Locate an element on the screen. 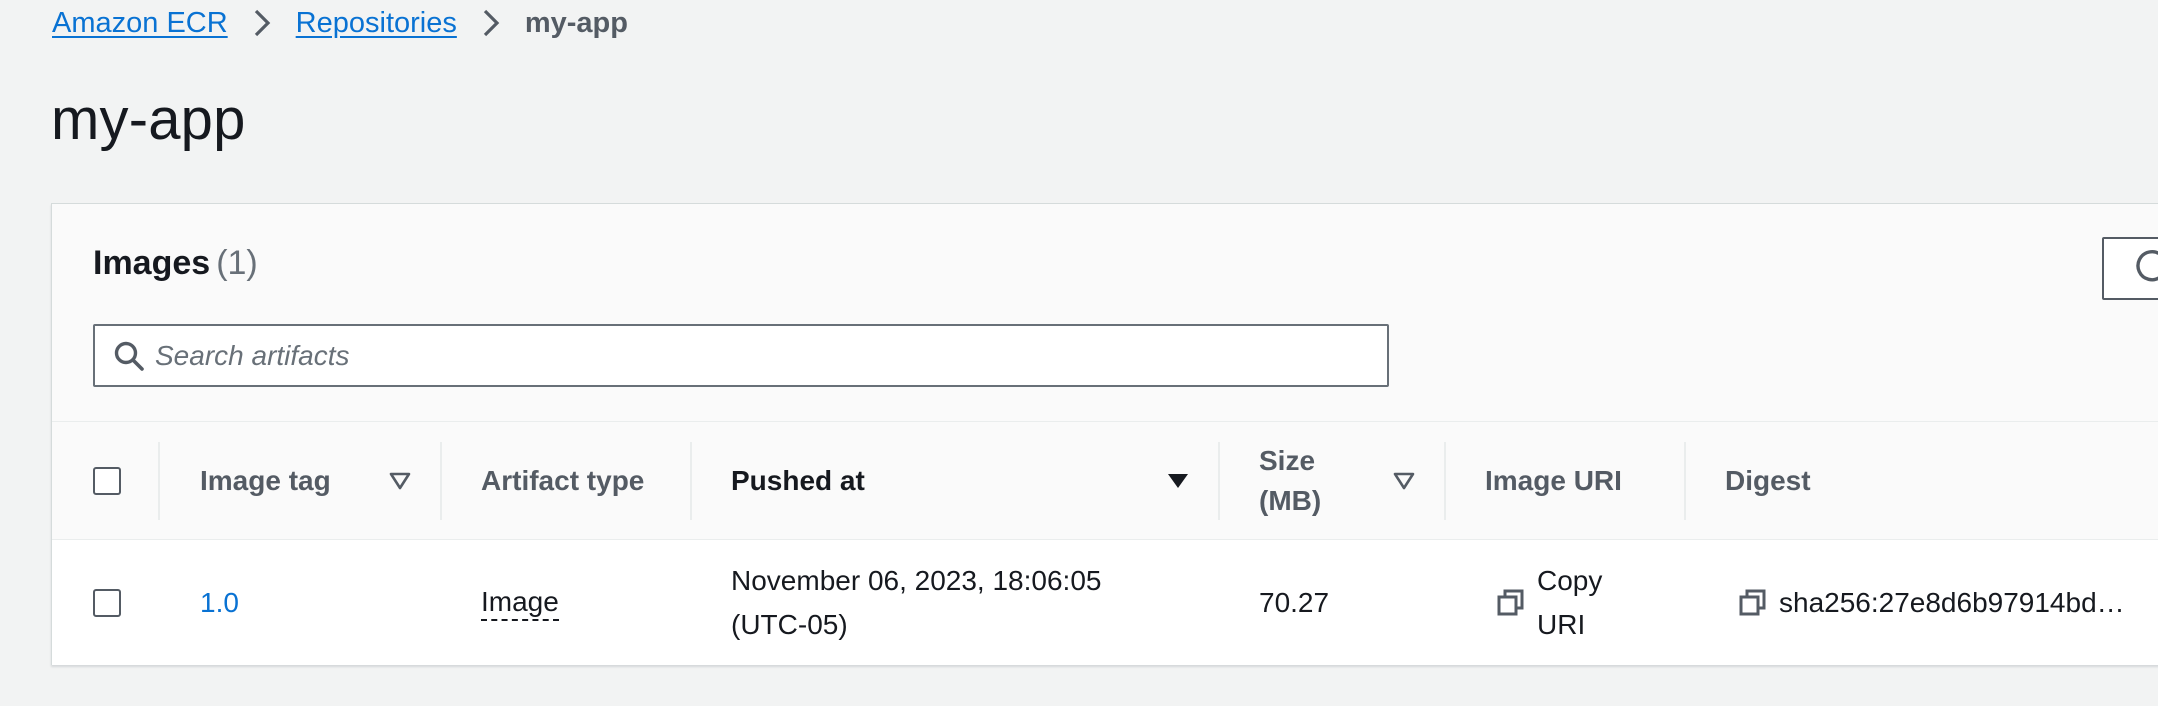 The width and height of the screenshot is (2158, 706). row-select-cell is located at coordinates (107, 602).